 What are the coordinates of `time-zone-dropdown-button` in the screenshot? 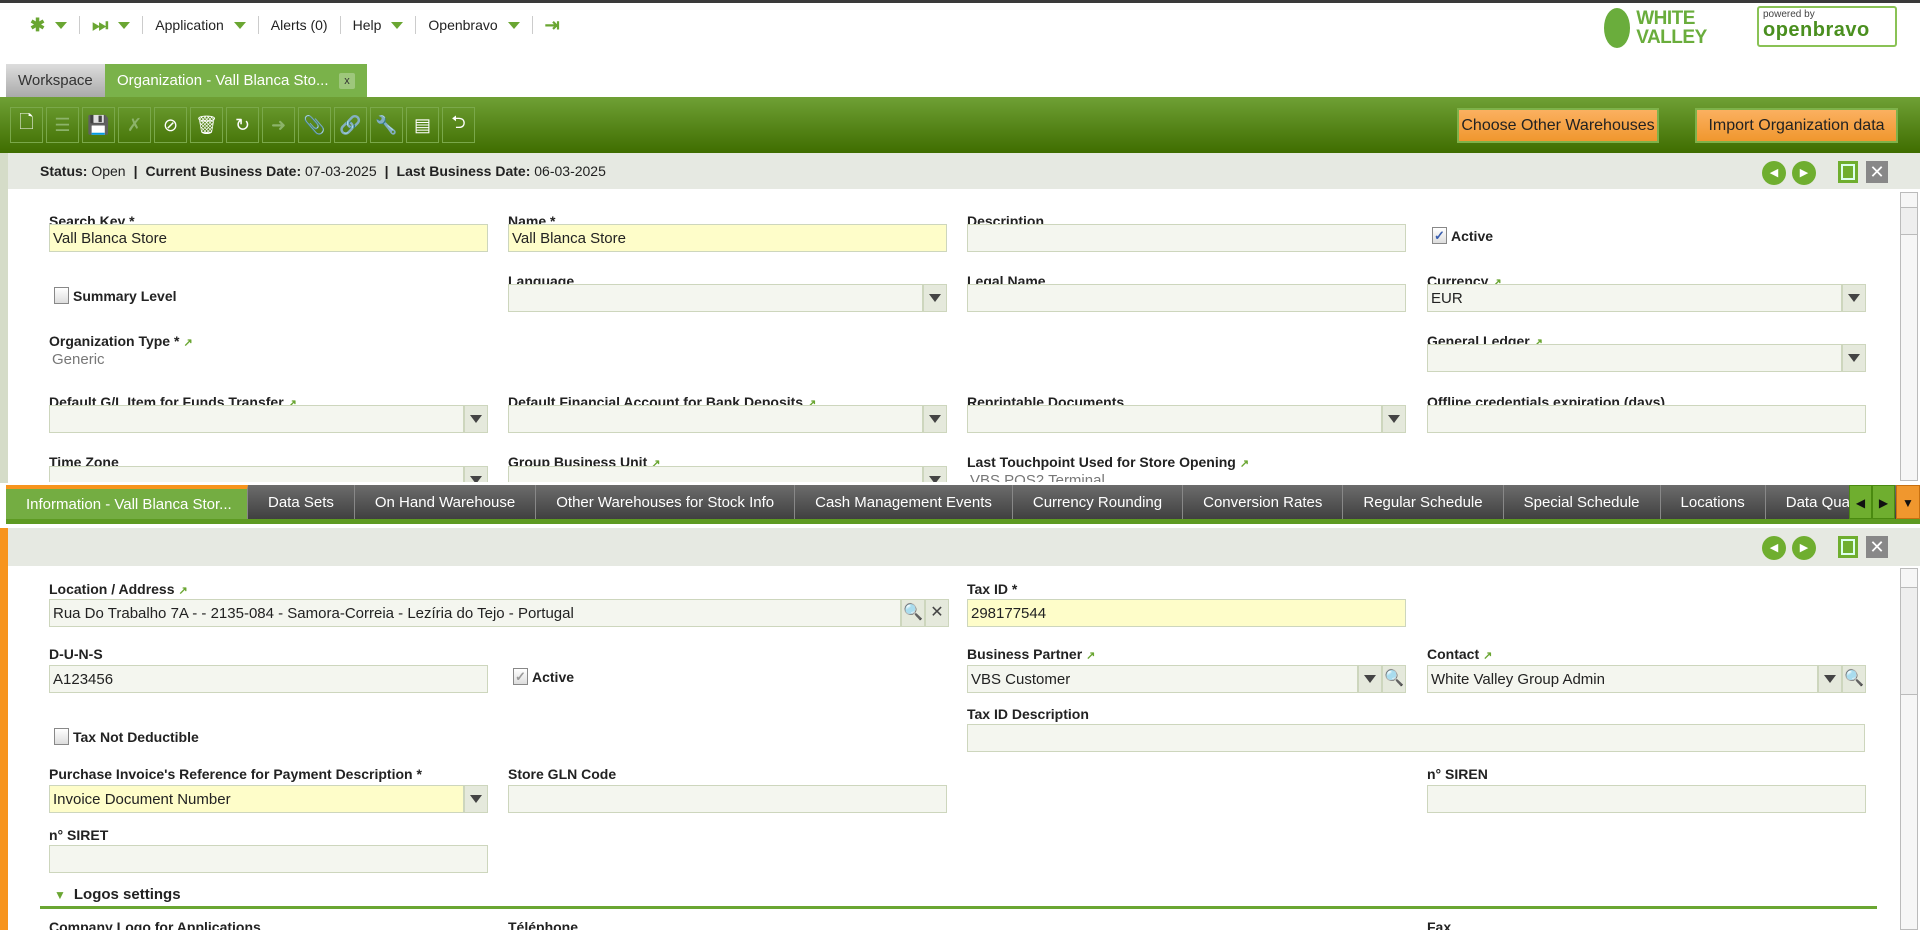 It's located at (476, 474).